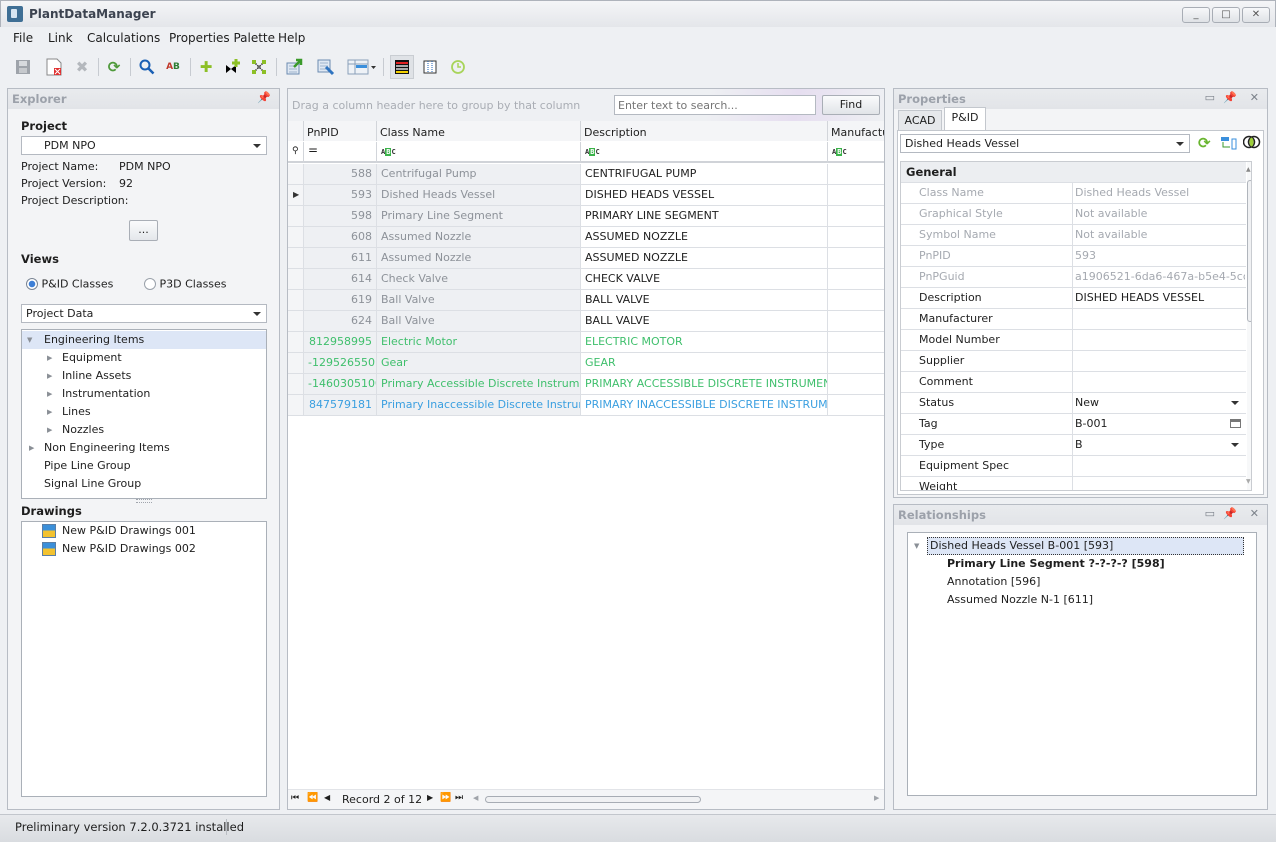 This screenshot has width=1276, height=842. What do you see at coordinates (704, 174) in the screenshot?
I see `cell-description: CENTRIFUGAL PUMP` at bounding box center [704, 174].